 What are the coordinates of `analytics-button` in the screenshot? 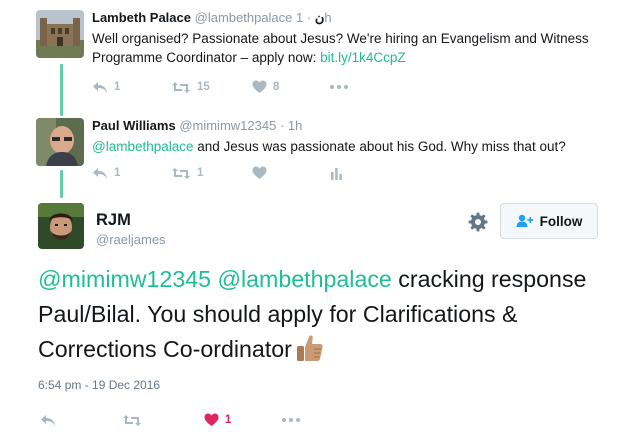 It's located at (336, 173).